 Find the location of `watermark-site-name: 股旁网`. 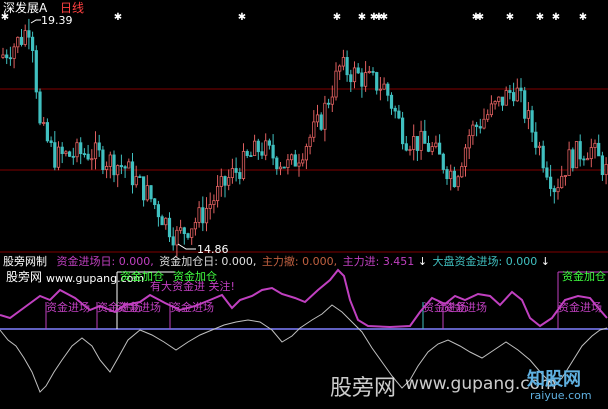

watermark-site-name: 股旁网 is located at coordinates (363, 388).